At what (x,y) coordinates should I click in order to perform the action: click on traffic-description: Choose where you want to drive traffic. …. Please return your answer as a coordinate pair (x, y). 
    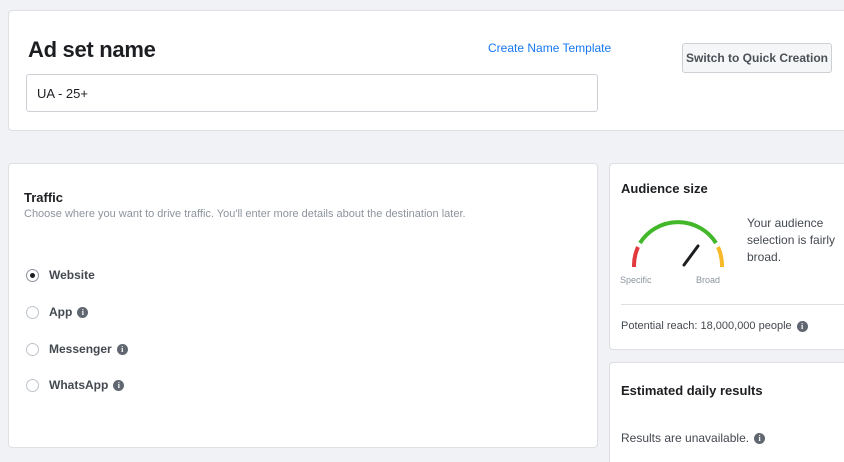
    Looking at the image, I should click on (245, 214).